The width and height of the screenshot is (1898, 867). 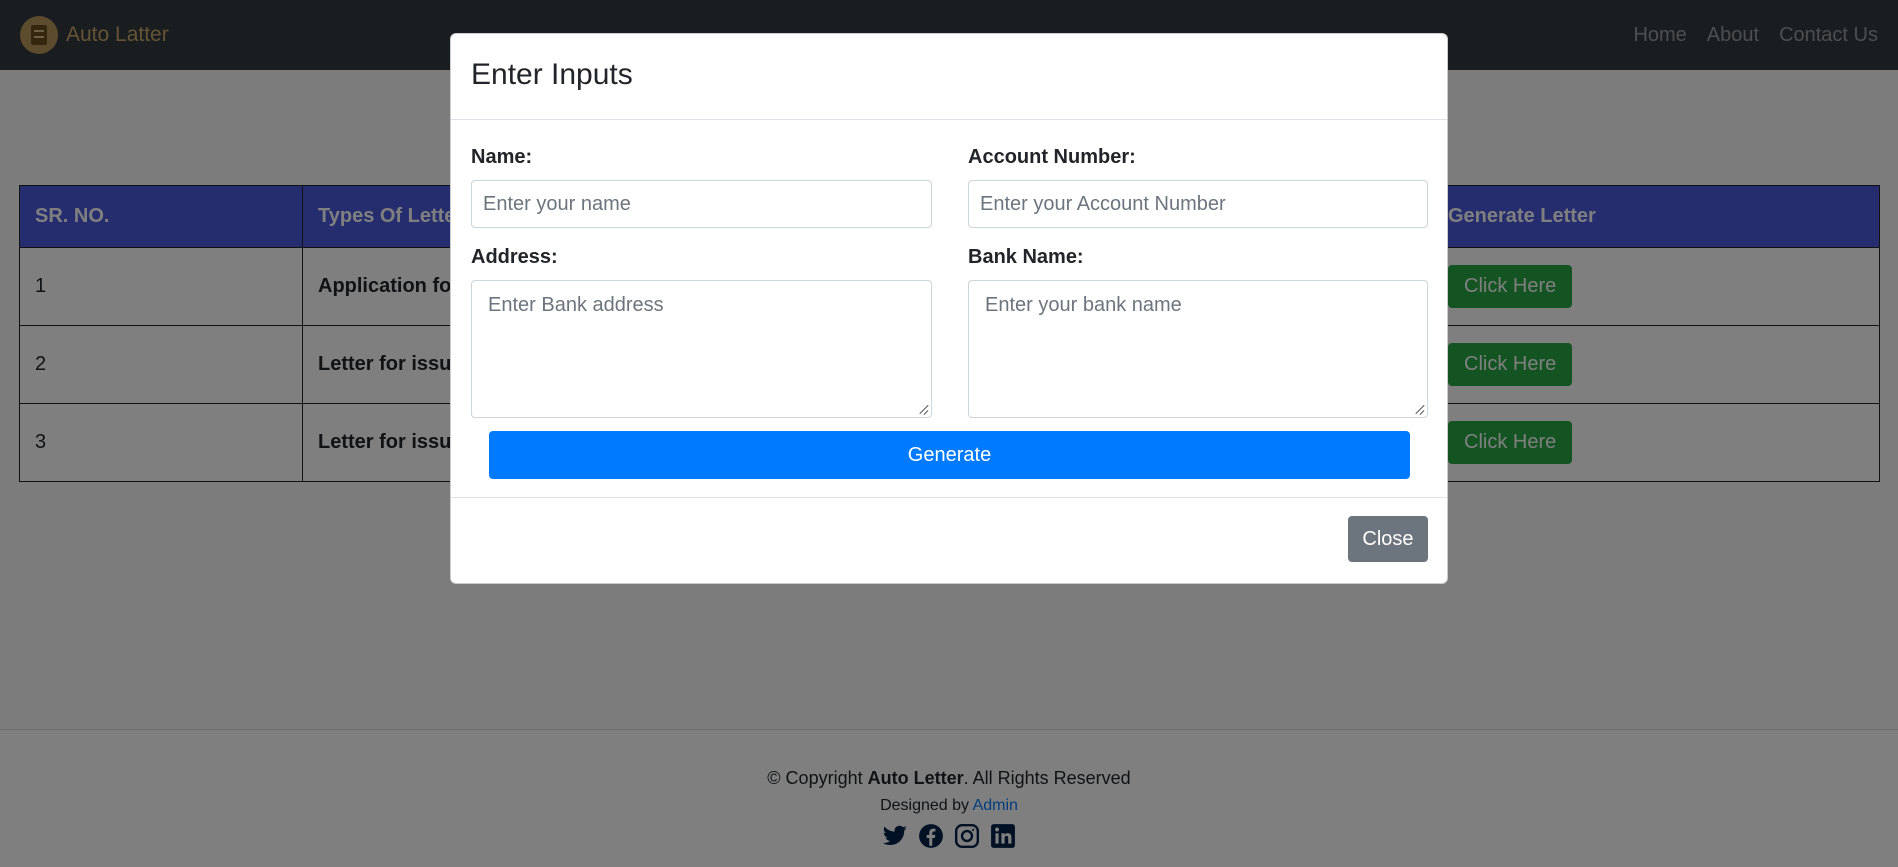 I want to click on address-textarea: Enter Bank address, so click(x=701, y=349).